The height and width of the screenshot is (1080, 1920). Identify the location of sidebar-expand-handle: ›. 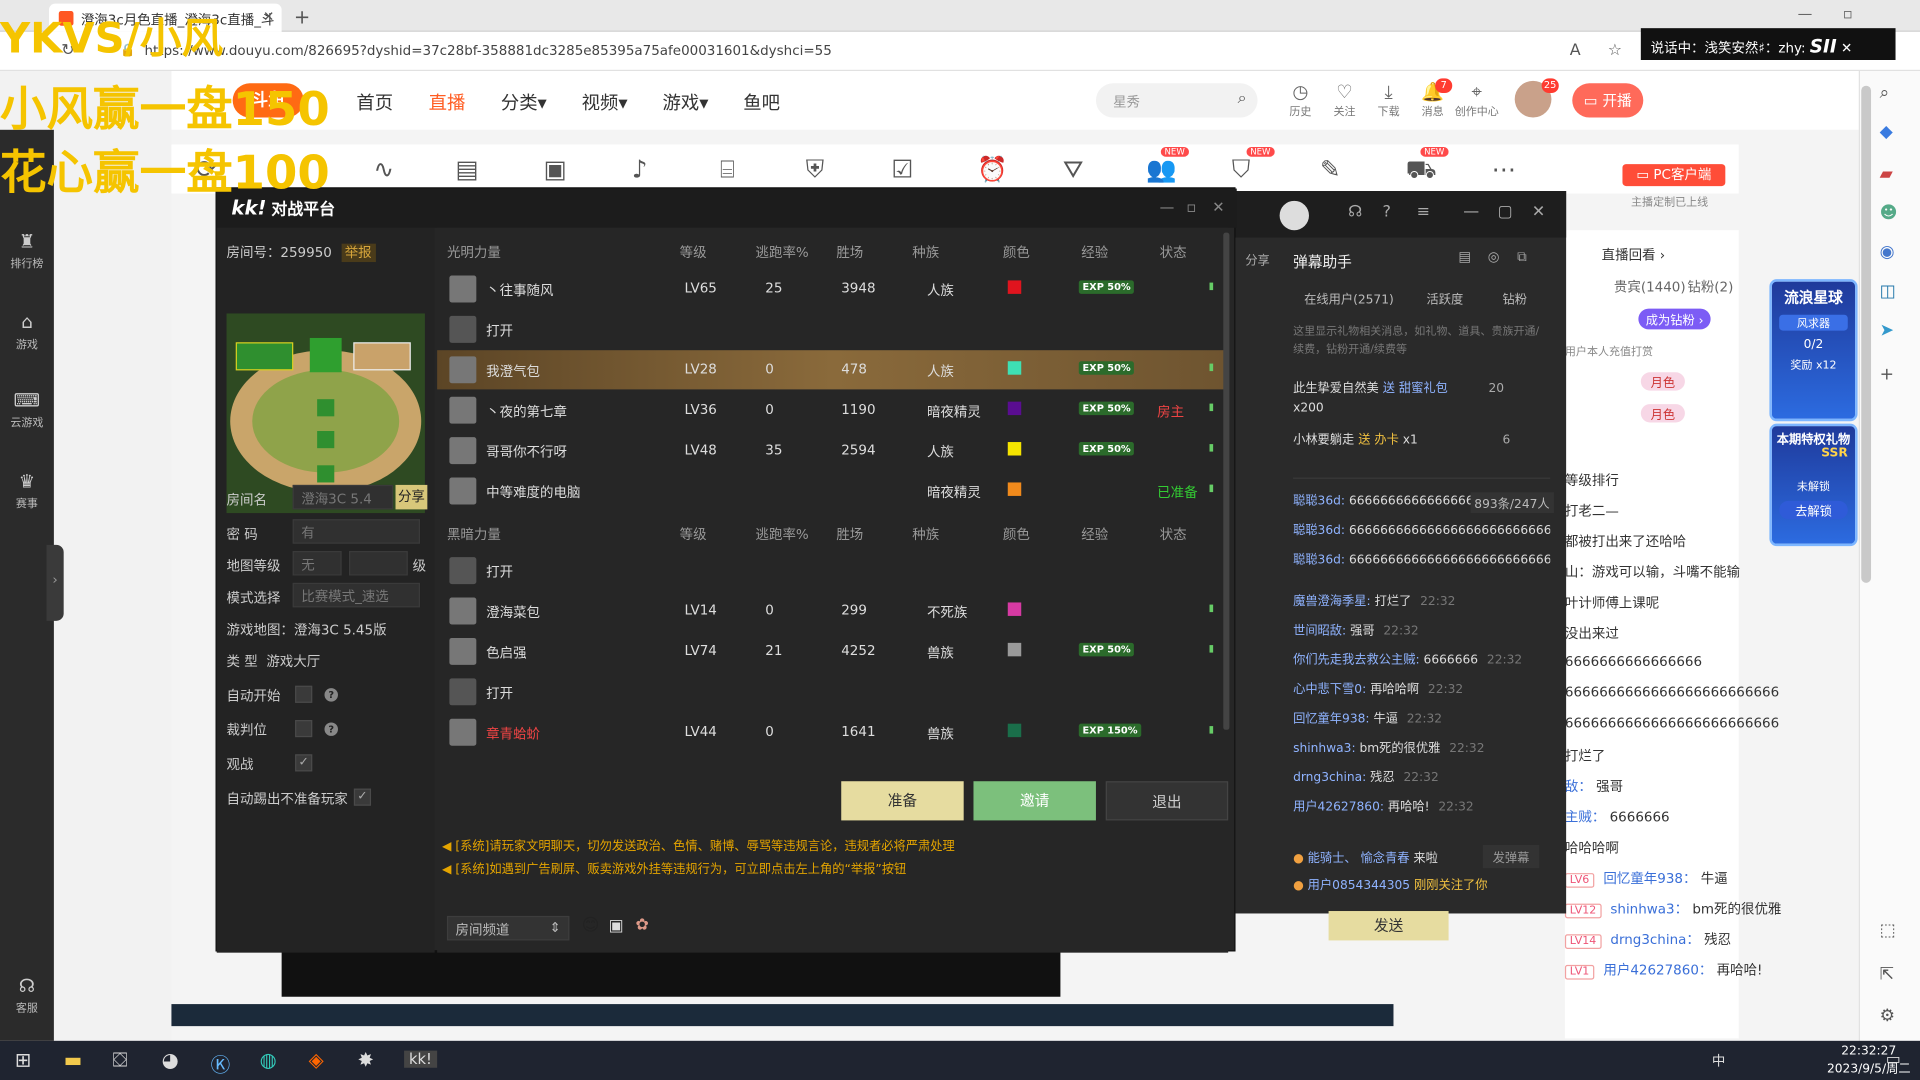
(55, 582).